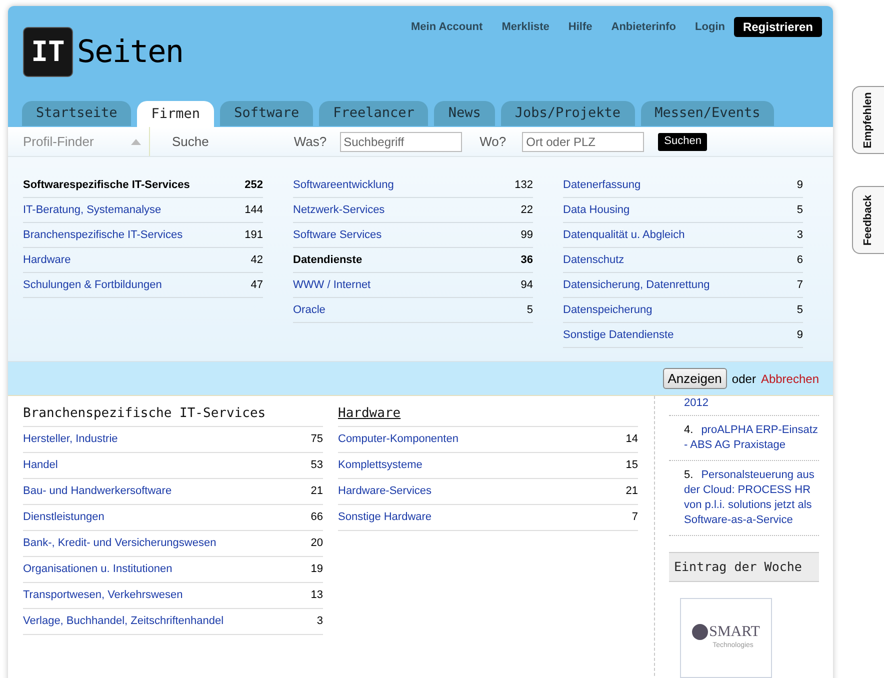 The height and width of the screenshot is (678, 884). Describe the element at coordinates (385, 517) in the screenshot. I see `category-link: Sonstige Hardware` at that location.